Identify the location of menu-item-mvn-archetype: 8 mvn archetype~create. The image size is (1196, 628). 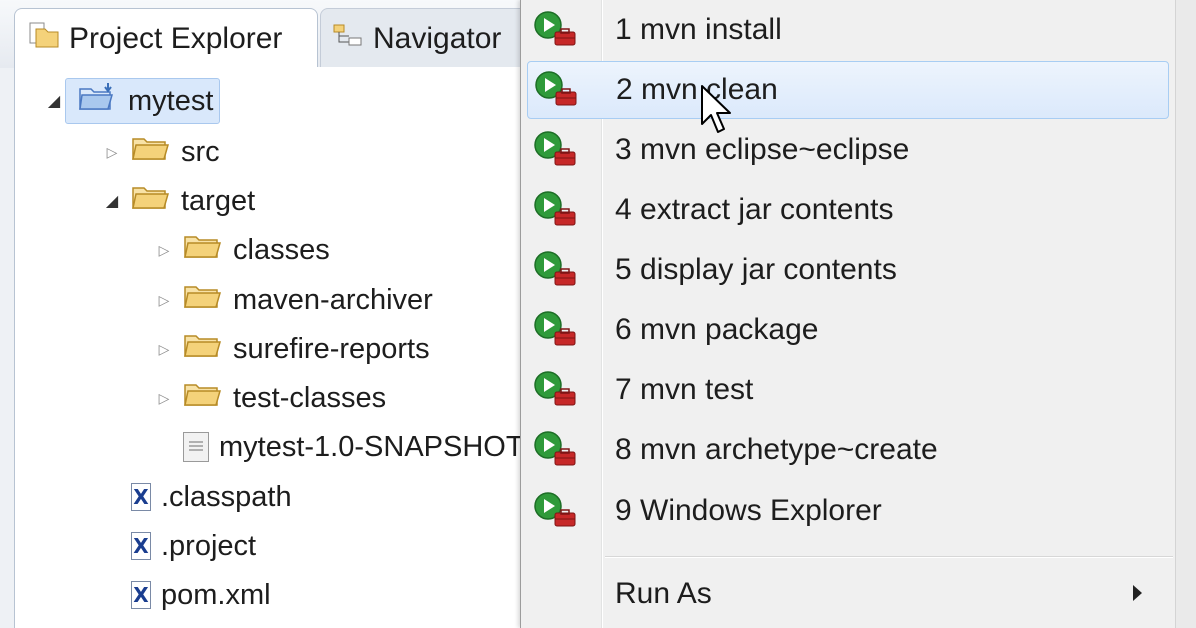
(848, 450).